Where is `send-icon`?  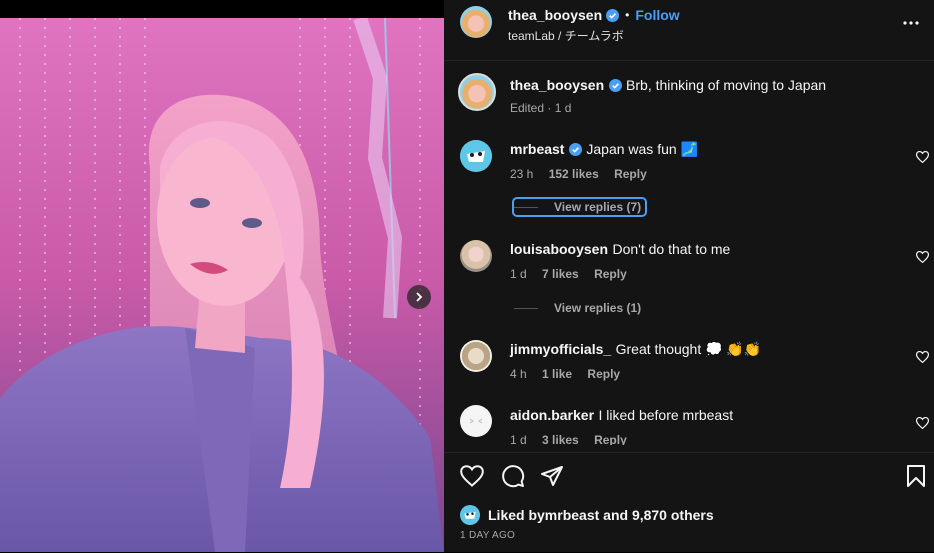
send-icon is located at coordinates (552, 476).